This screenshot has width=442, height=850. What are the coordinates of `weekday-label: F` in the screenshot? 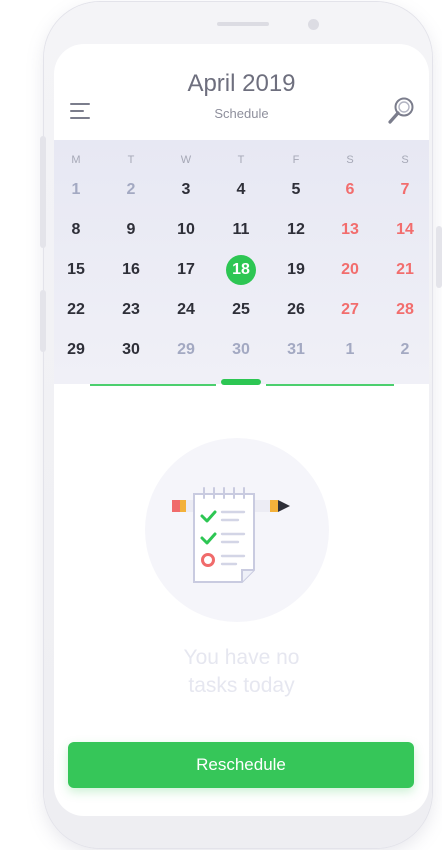 It's located at (296, 160).